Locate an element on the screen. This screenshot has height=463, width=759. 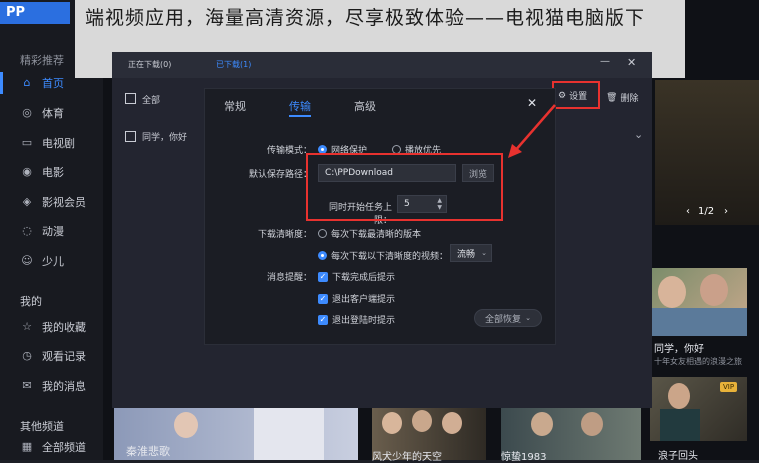
sports-icon: ◎ is located at coordinates (27, 112).